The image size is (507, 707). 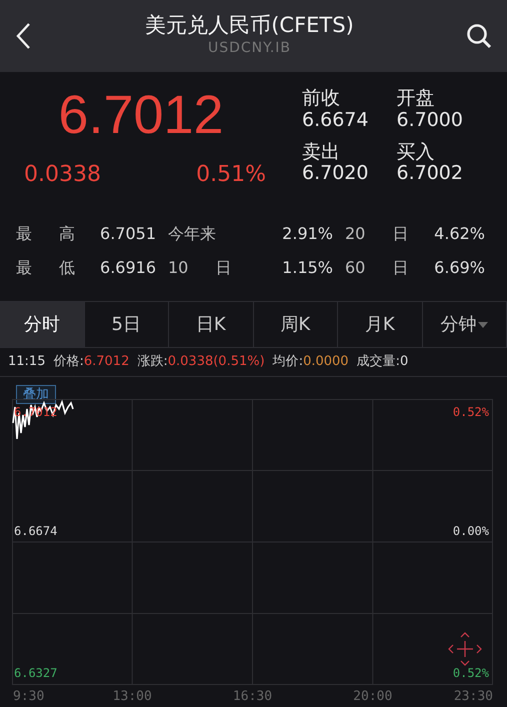 What do you see at coordinates (465, 649) in the screenshot?
I see `move-icon` at bounding box center [465, 649].